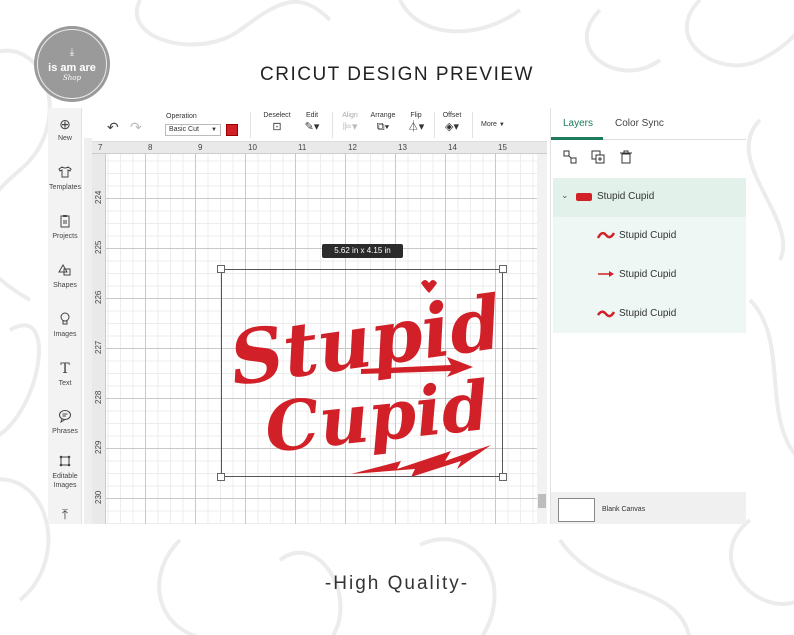 The image size is (794, 635). I want to click on ruler-left-tick: 224, so click(98, 197).